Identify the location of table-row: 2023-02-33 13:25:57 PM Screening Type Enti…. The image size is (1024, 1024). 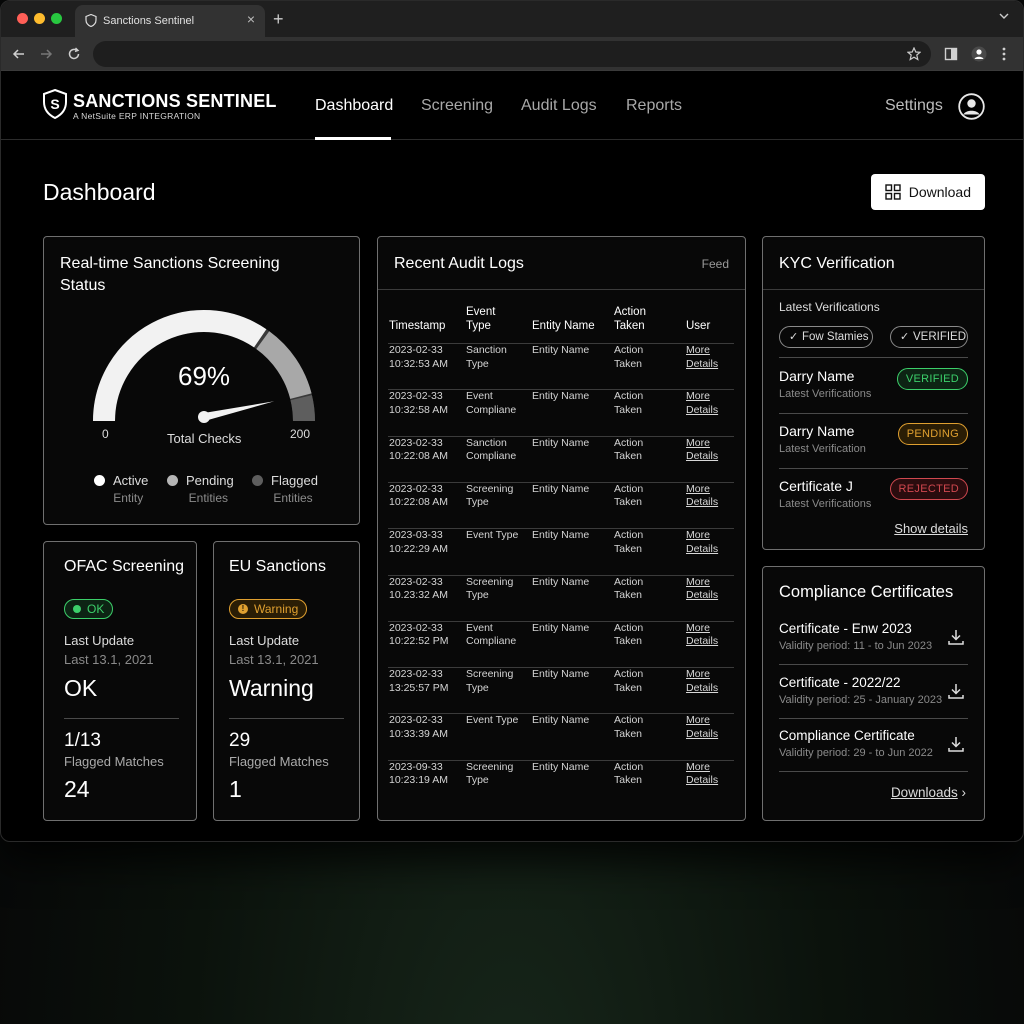
(561, 690).